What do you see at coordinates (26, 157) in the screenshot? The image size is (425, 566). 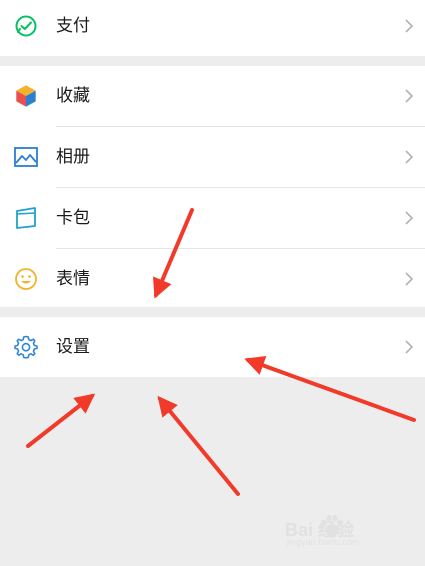 I see `album-picture-icon` at bounding box center [26, 157].